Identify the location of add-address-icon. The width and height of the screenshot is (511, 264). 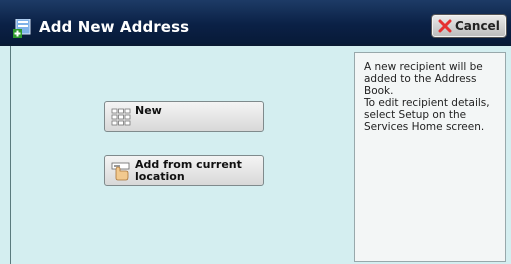
(22, 28).